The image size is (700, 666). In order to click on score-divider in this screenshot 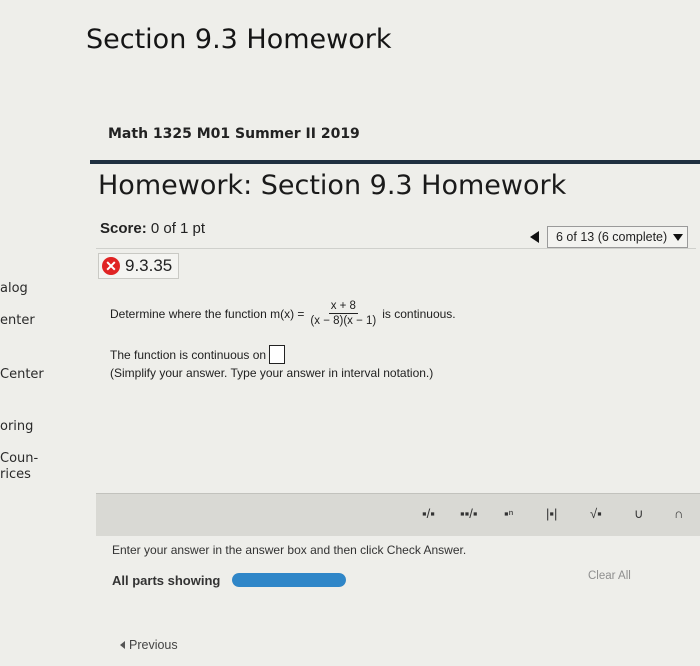, I will do `click(396, 248)`.